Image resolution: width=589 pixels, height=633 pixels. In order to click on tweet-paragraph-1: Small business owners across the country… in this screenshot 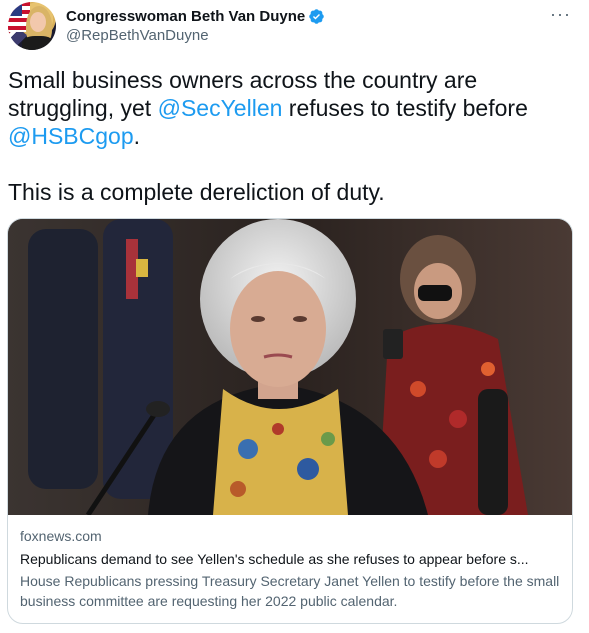, I will do `click(293, 108)`.